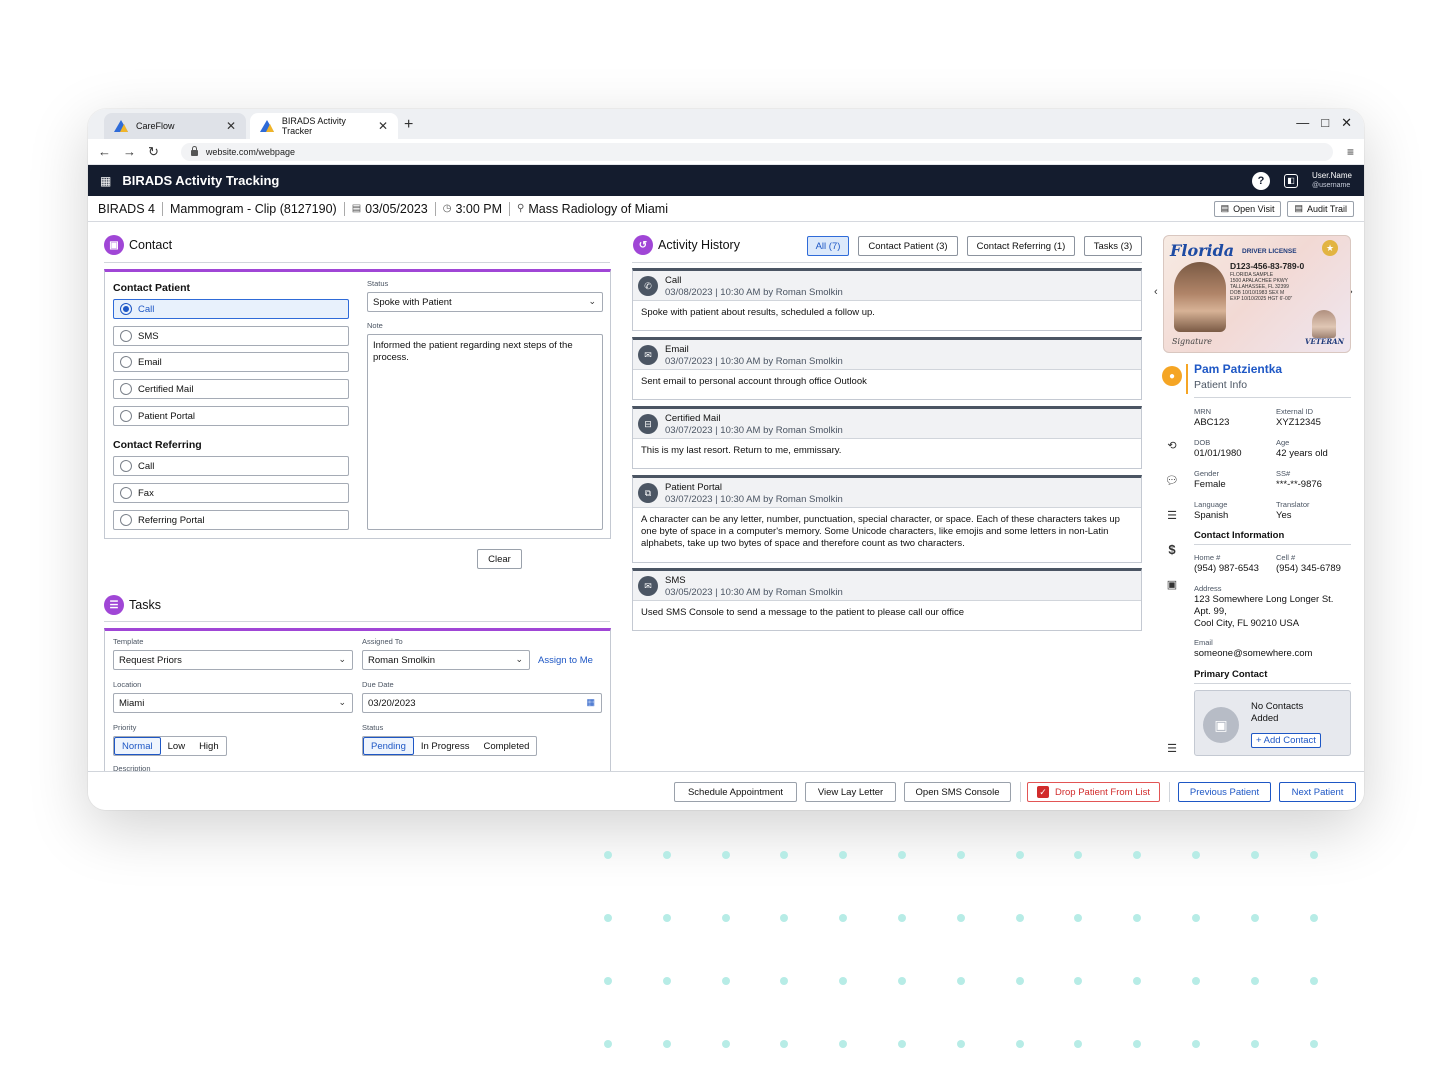  Describe the element at coordinates (1172, 445) in the screenshot. I see `history-icon: ⟲` at that location.